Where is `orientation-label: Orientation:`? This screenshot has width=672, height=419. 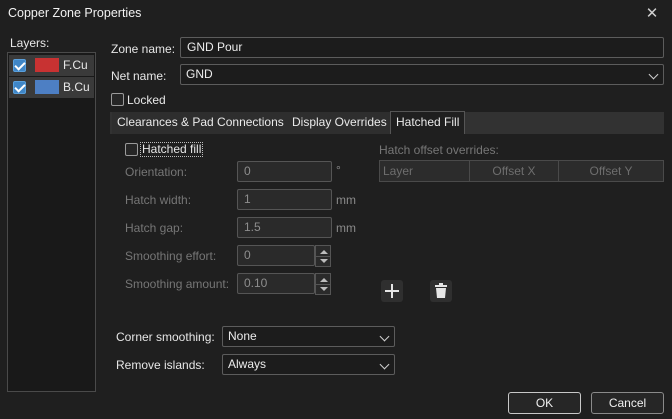
orientation-label: Orientation: is located at coordinates (156, 172).